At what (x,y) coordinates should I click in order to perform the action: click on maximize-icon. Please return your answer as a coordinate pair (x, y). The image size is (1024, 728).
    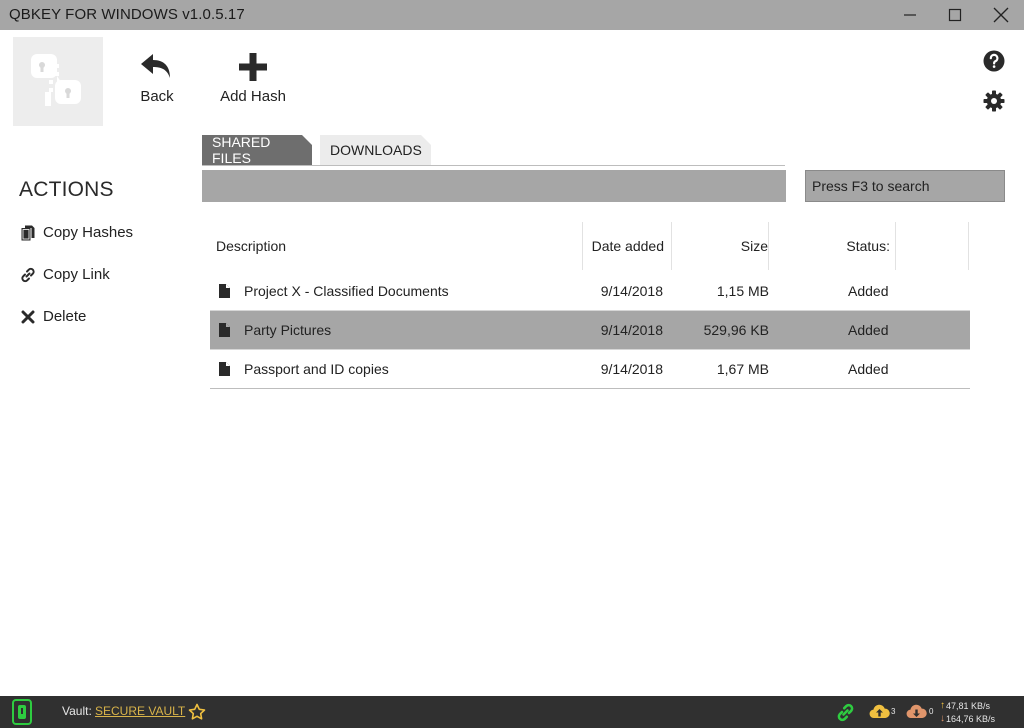
    Looking at the image, I should click on (955, 15).